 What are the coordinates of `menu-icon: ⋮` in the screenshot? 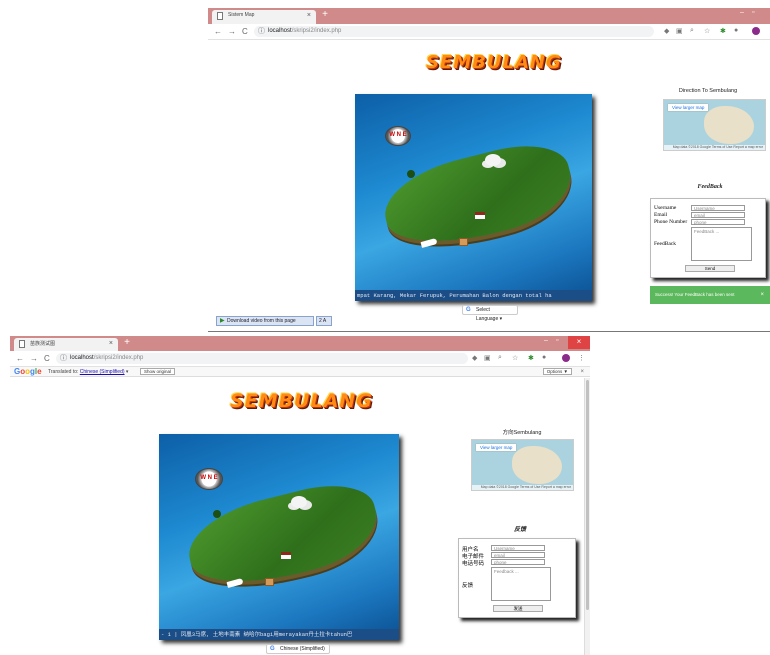 It's located at (581, 358).